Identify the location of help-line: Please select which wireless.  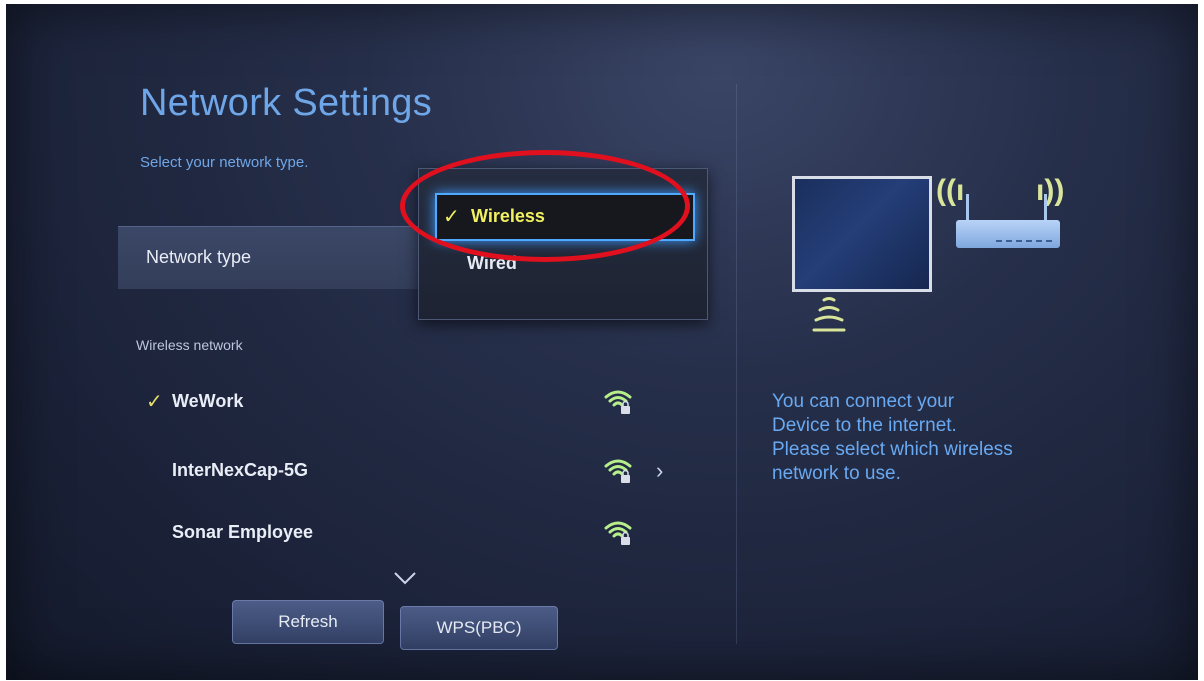
(892, 449).